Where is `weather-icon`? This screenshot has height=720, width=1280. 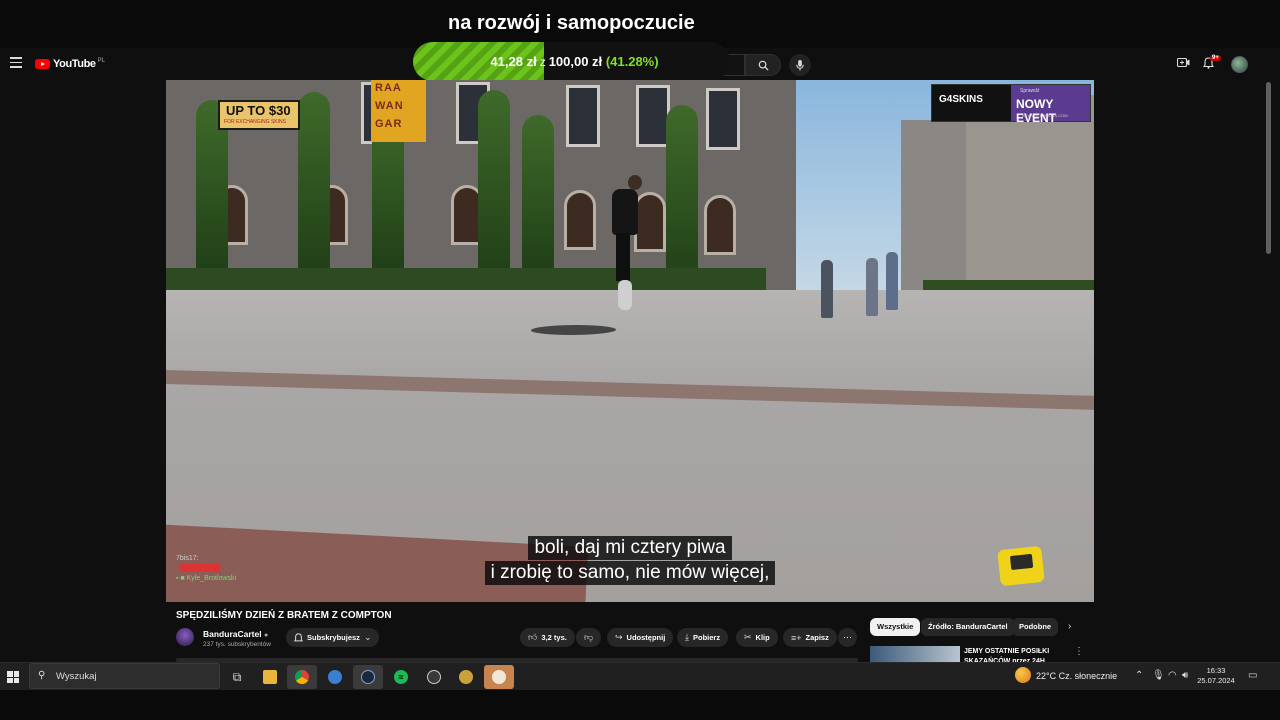 weather-icon is located at coordinates (1023, 675).